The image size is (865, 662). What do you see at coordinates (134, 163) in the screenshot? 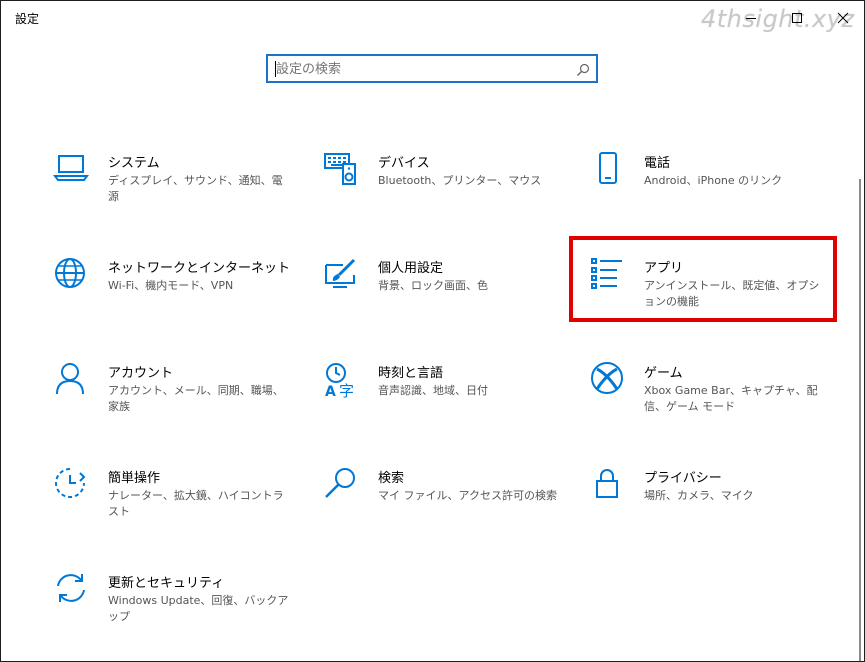
I see `tile-name: システム` at bounding box center [134, 163].